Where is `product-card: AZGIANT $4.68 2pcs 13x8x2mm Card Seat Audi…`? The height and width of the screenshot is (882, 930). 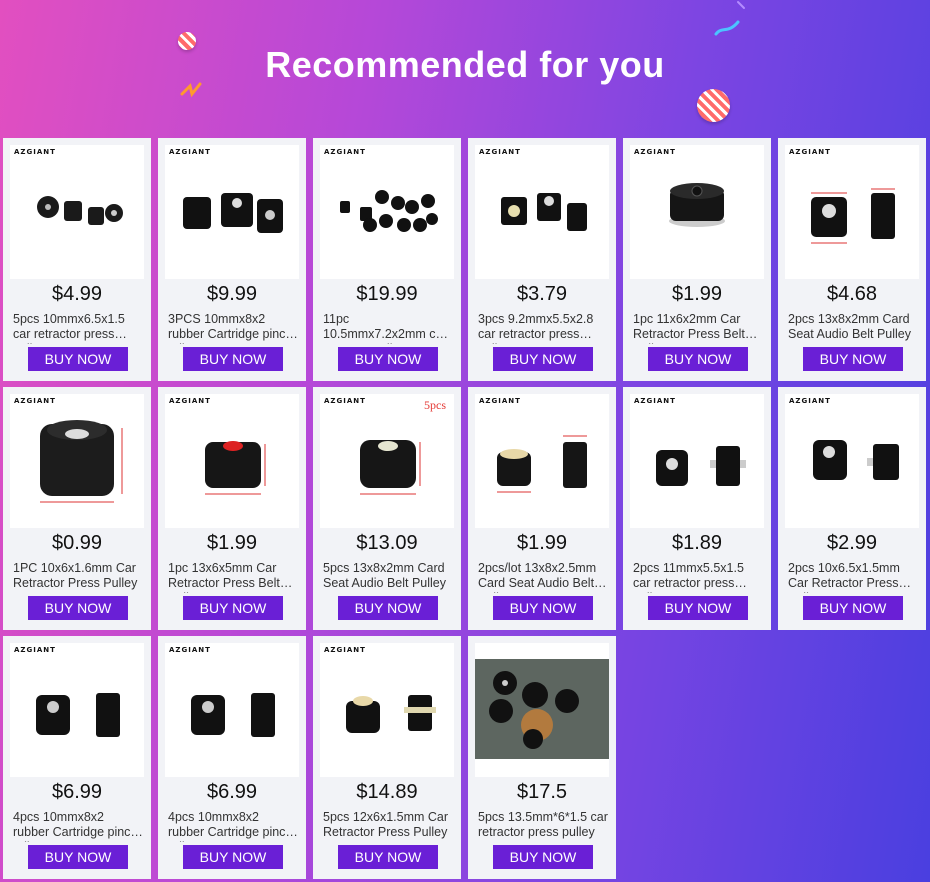
product-card: AZGIANT $4.68 2pcs 13x8x2mm Card Seat Audi… is located at coordinates (852, 259).